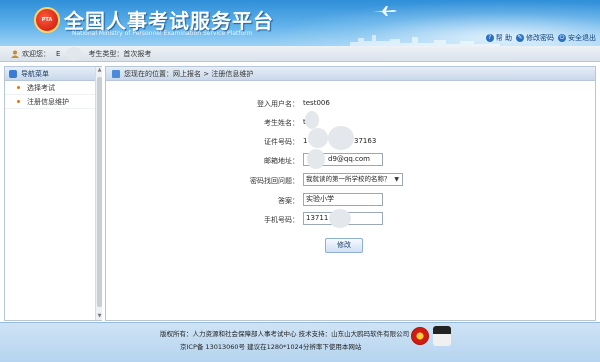 The height and width of the screenshot is (362, 600). I want to click on emblem-icon, so click(420, 336).